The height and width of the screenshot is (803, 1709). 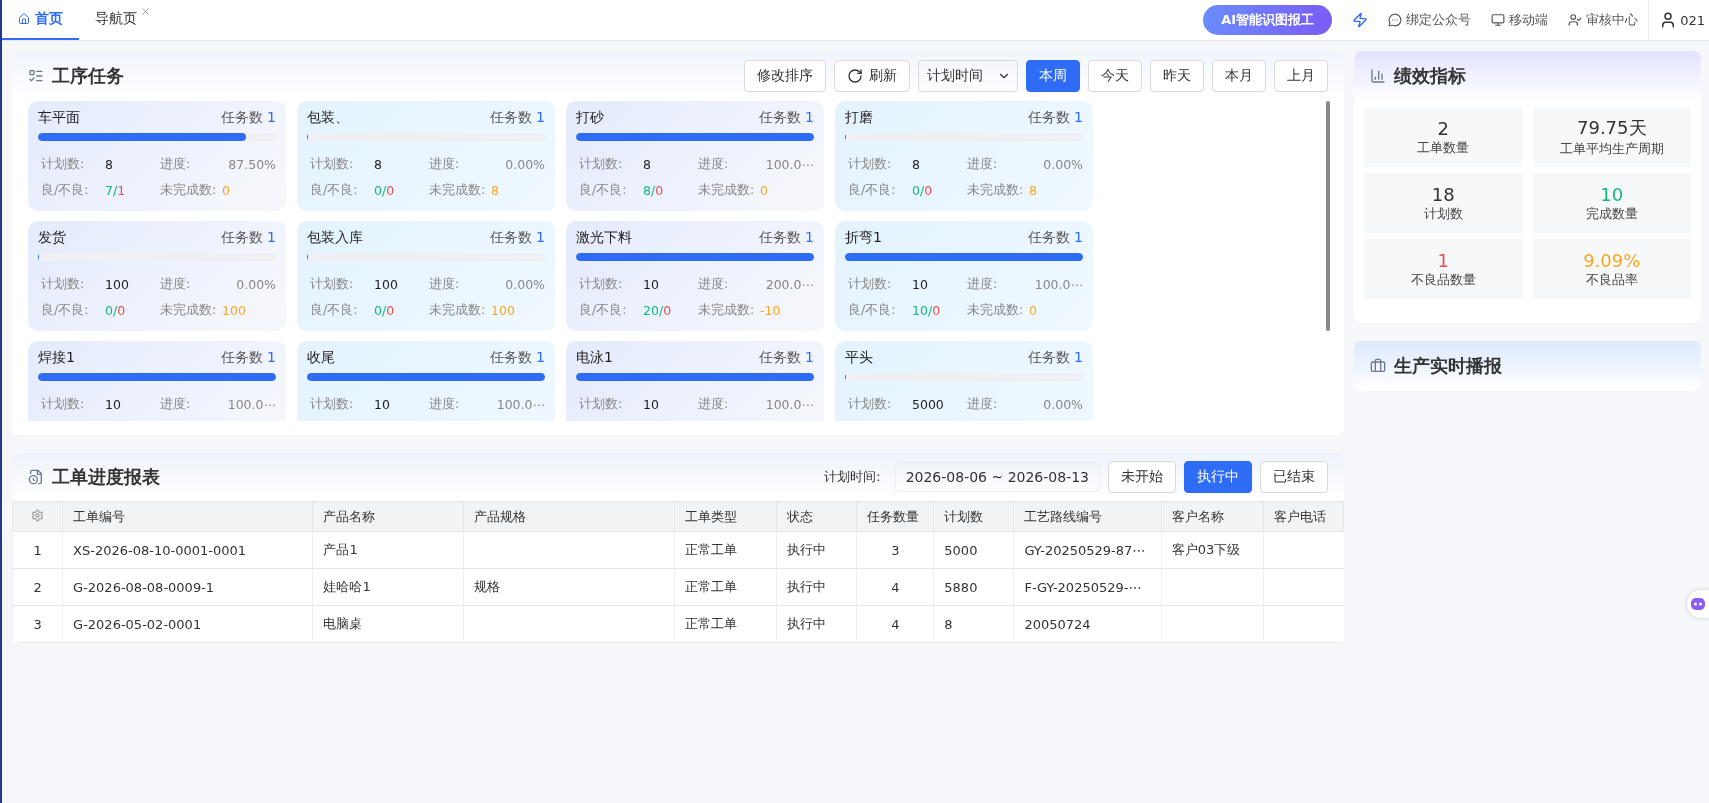 What do you see at coordinates (872, 76) in the screenshot?
I see `refresh-button: 刷新` at bounding box center [872, 76].